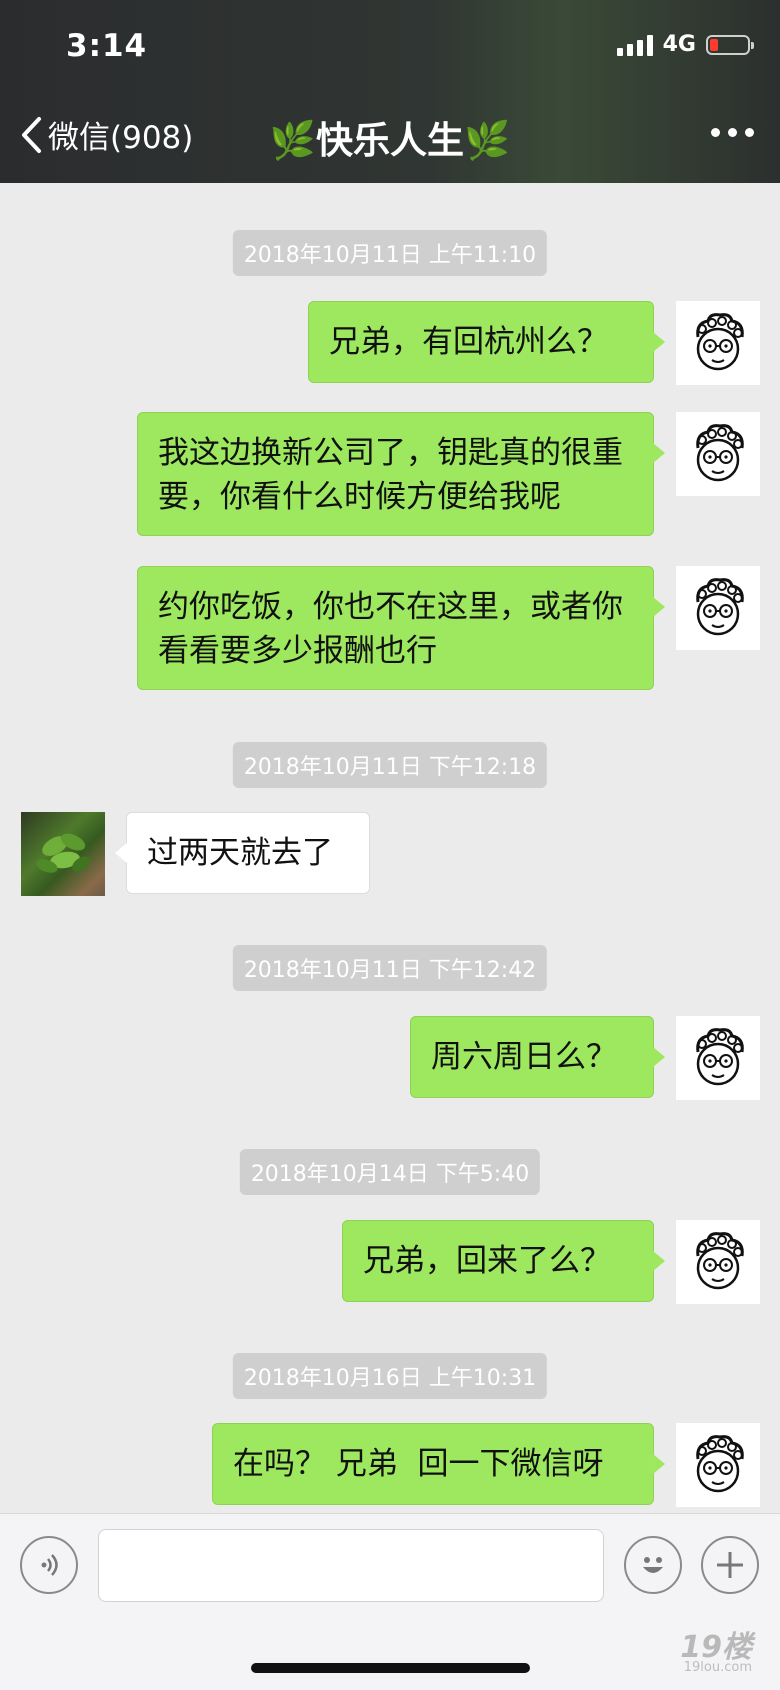  What do you see at coordinates (679, 44) in the screenshot?
I see `network-type: 4G` at bounding box center [679, 44].